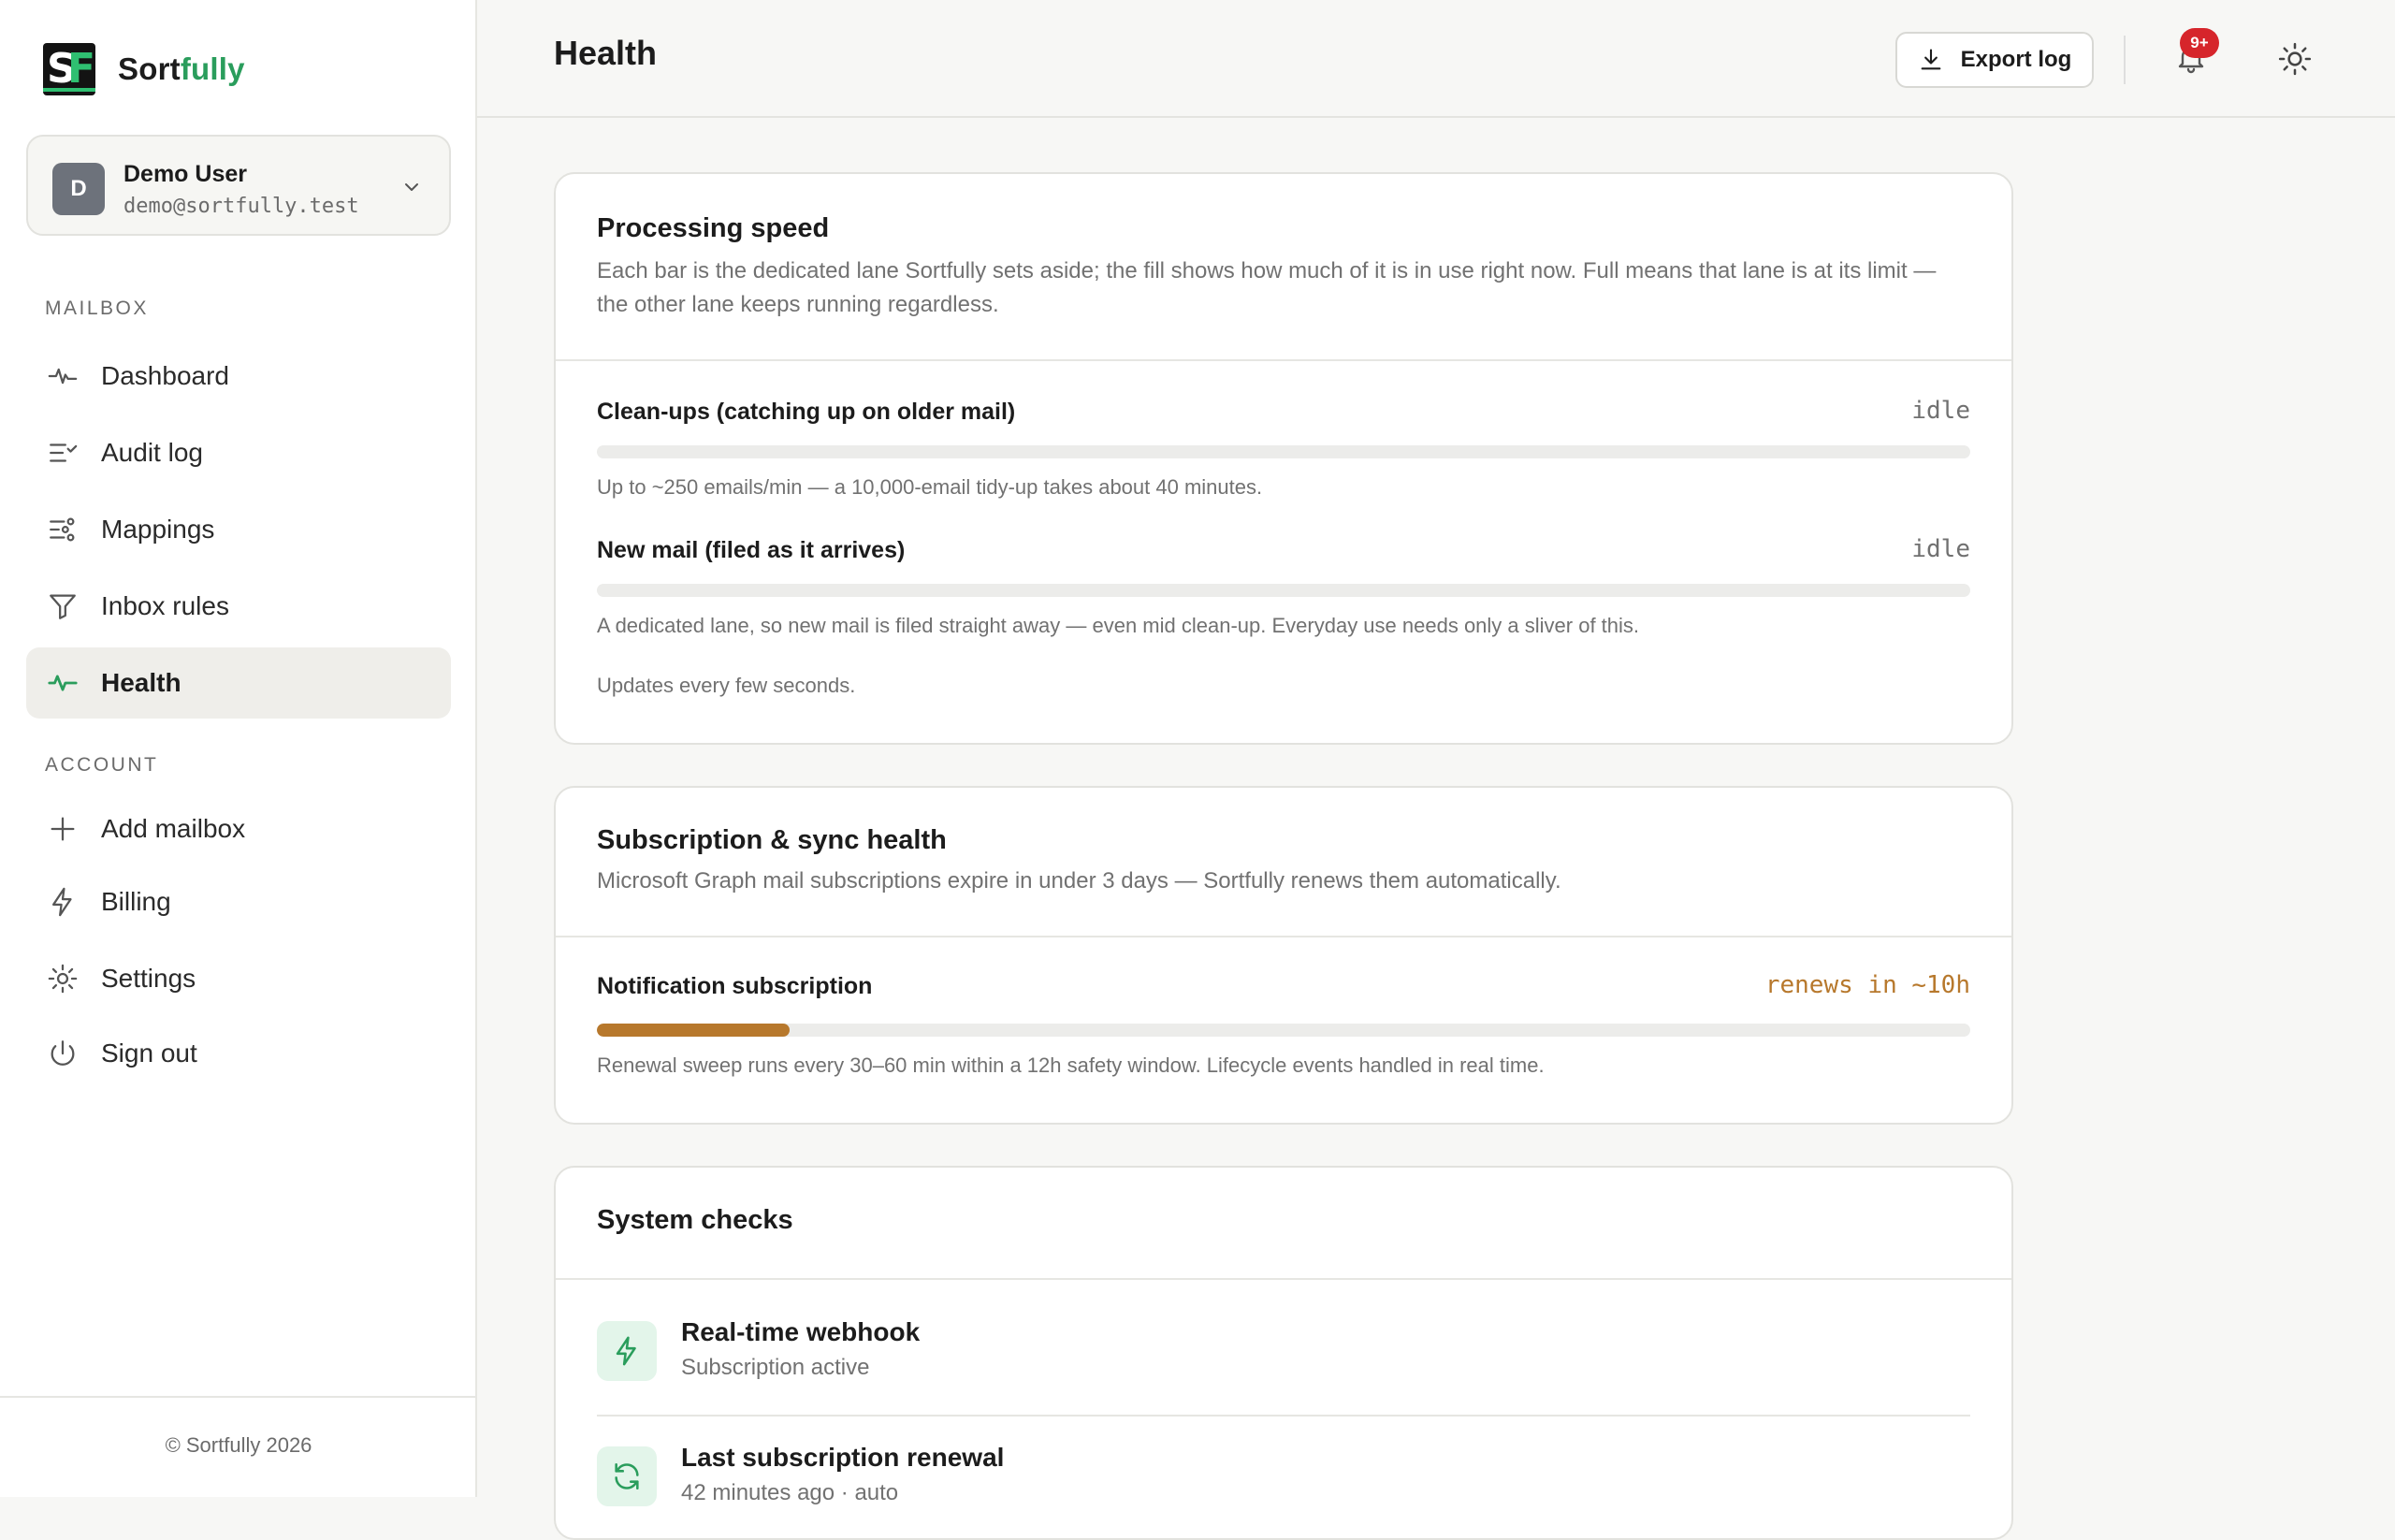 The width and height of the screenshot is (2395, 1540). Describe the element at coordinates (238, 1053) in the screenshot. I see `sidebar-item-sign-out: Sign out` at that location.